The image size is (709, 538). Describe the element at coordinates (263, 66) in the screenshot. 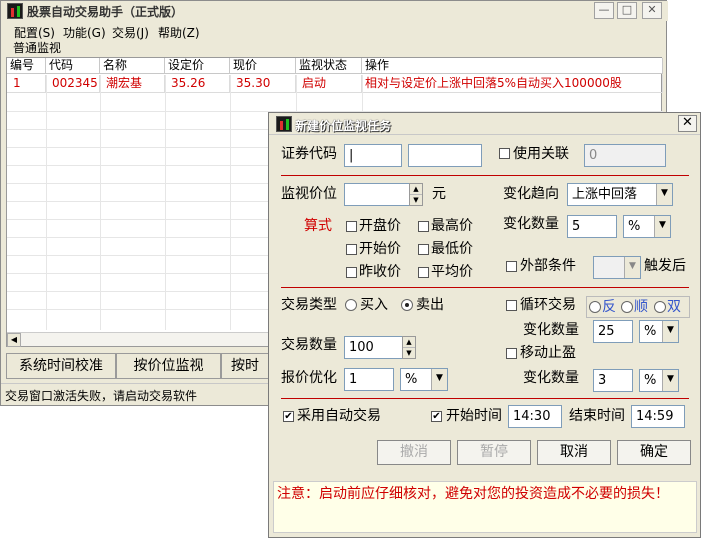

I see `col-header-price: 现价` at that location.